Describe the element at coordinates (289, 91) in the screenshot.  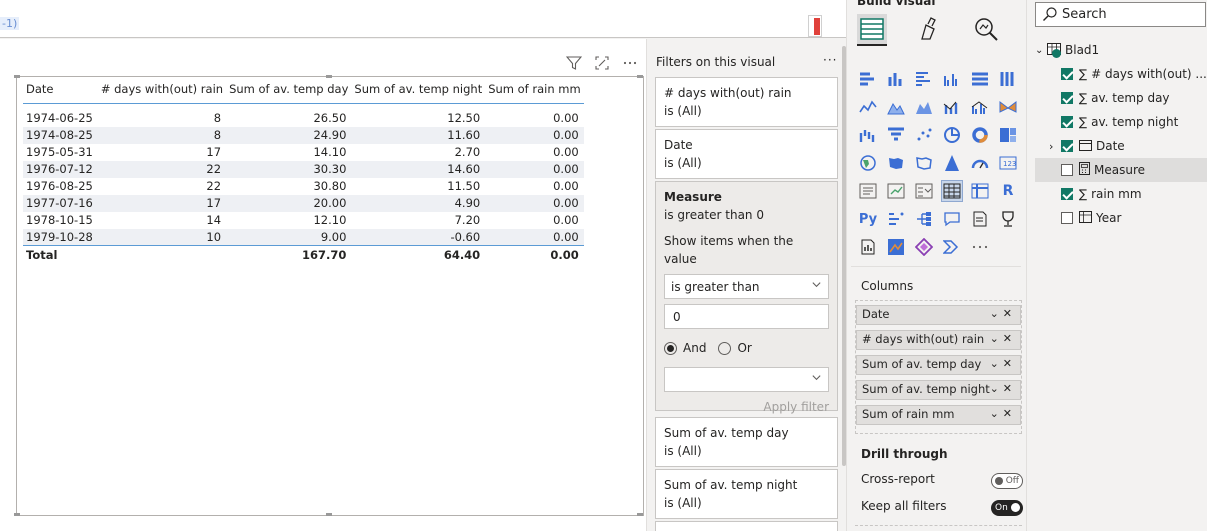
I see `column-header-temp-day: Sum of av. temp day` at that location.